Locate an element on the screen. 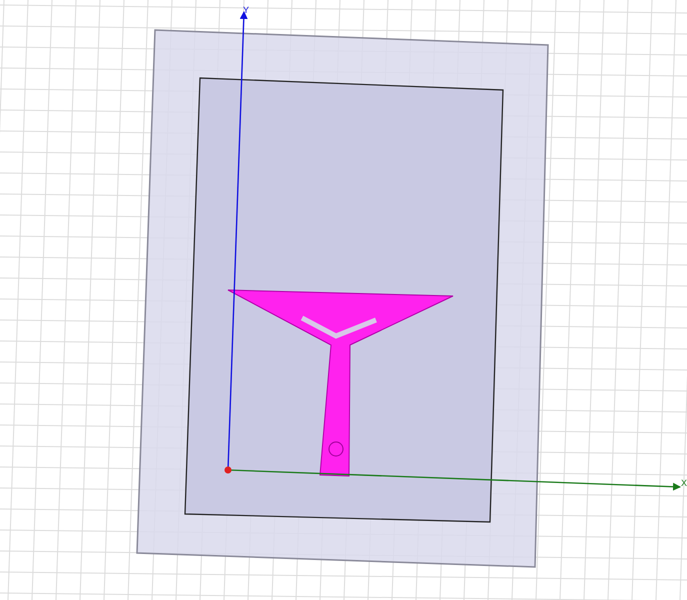 The image size is (687, 600). origin-marker-icon is located at coordinates (228, 470).